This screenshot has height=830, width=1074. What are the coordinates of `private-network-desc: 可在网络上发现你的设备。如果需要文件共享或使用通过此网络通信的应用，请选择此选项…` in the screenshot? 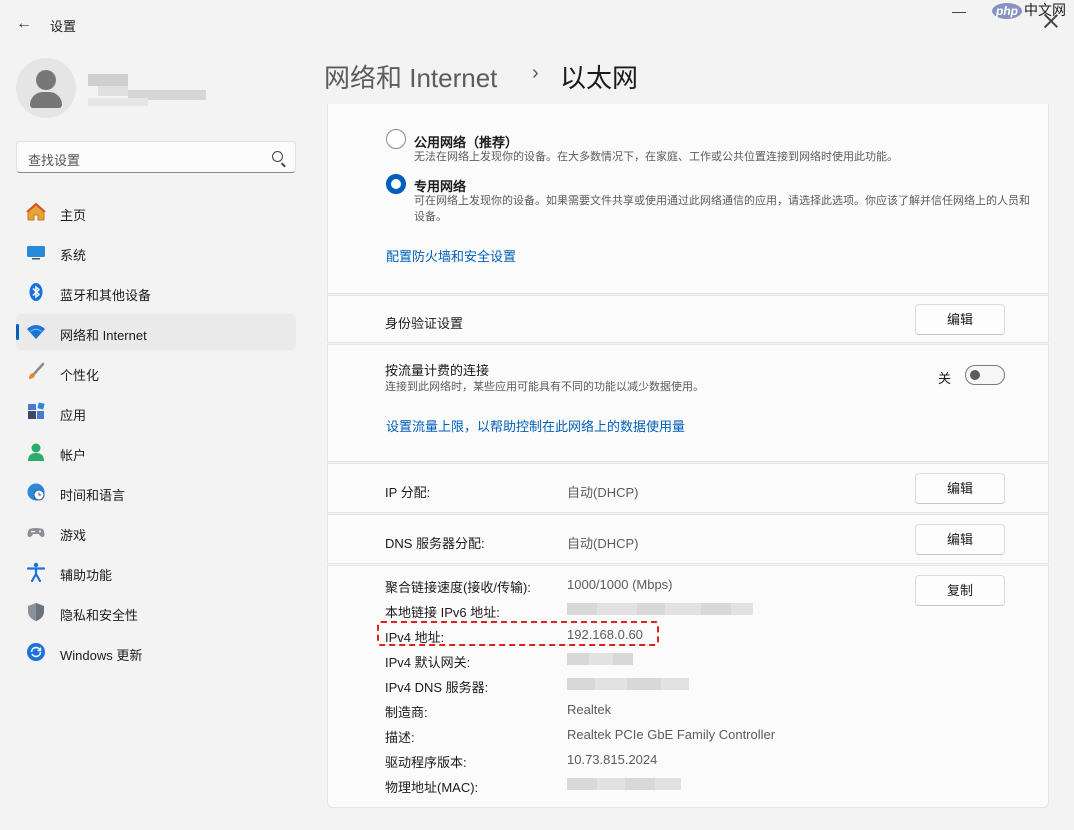 It's located at (722, 209).